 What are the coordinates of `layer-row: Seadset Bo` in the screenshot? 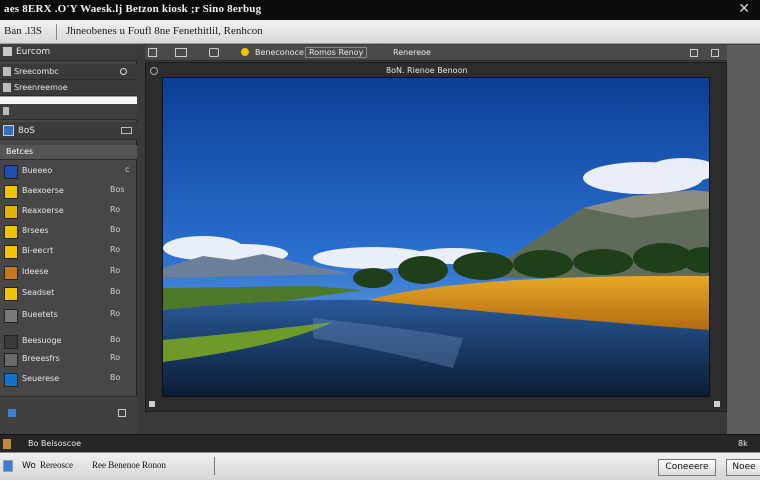 It's located at (68, 293).